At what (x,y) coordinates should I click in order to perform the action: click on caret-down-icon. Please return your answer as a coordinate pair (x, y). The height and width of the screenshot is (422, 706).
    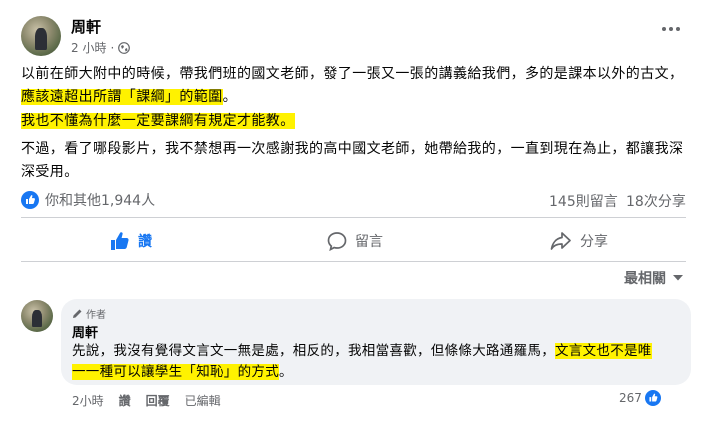
    Looking at the image, I should click on (678, 278).